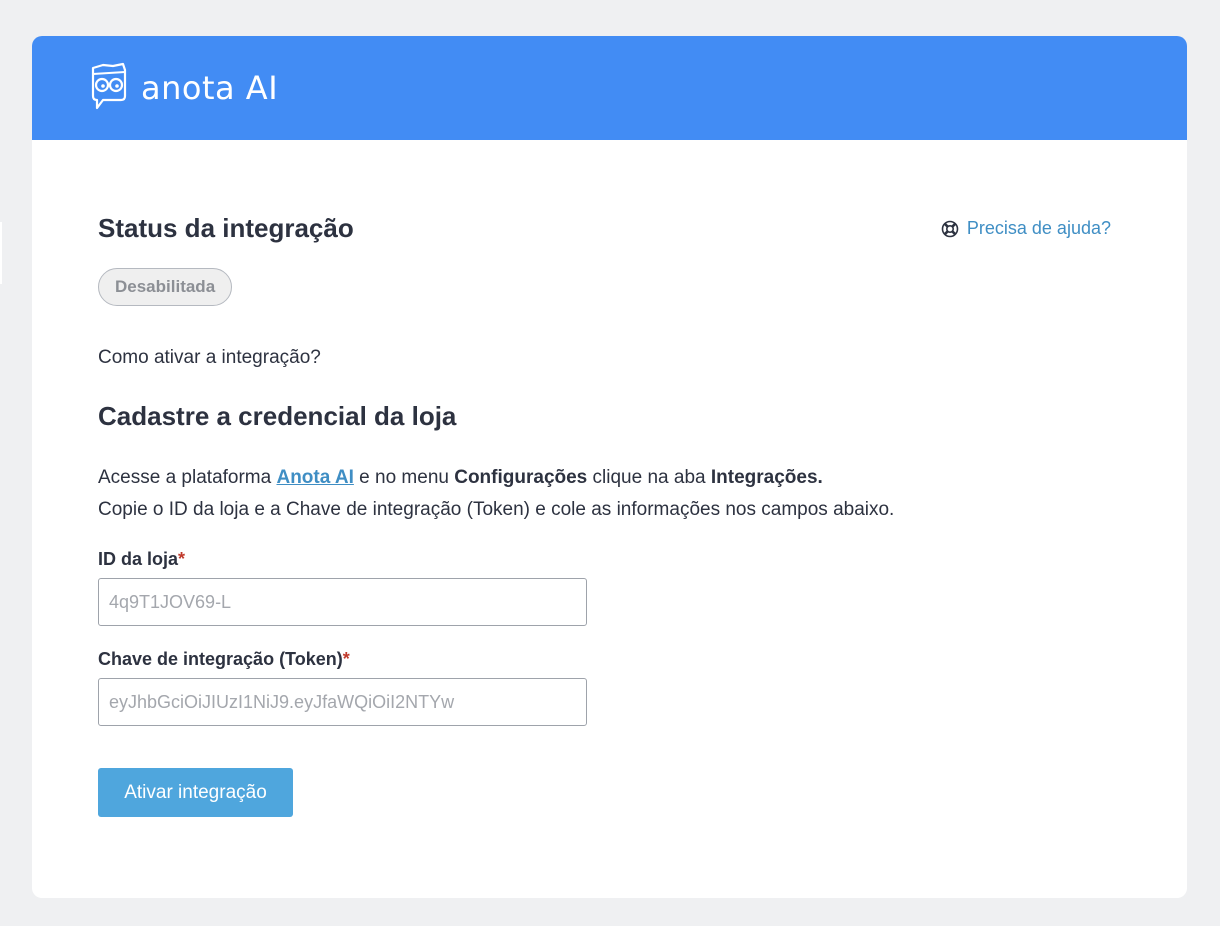 Image resolution: width=1220 pixels, height=926 pixels. Describe the element at coordinates (210, 88) in the screenshot. I see `brand-name: anota AI` at that location.